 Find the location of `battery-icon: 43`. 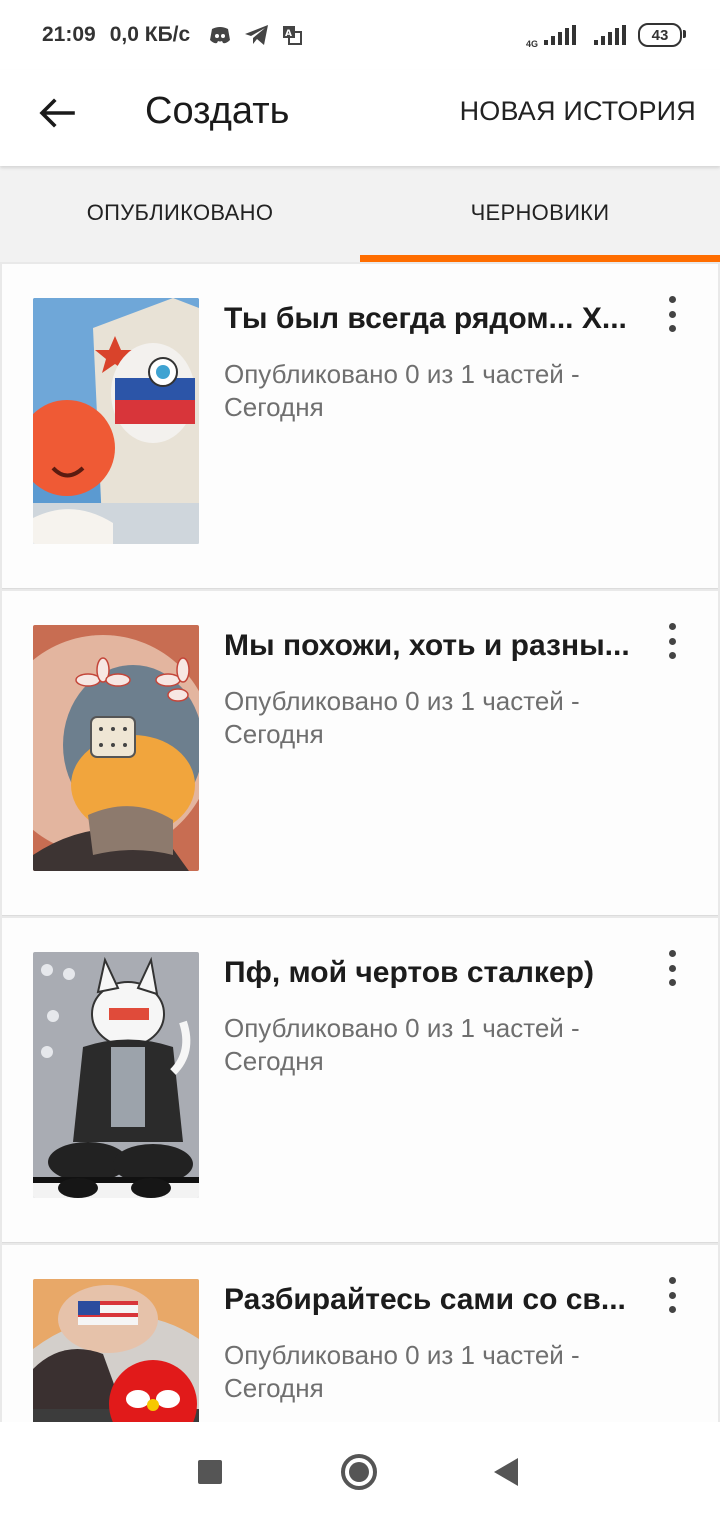

battery-icon: 43 is located at coordinates (662, 35).